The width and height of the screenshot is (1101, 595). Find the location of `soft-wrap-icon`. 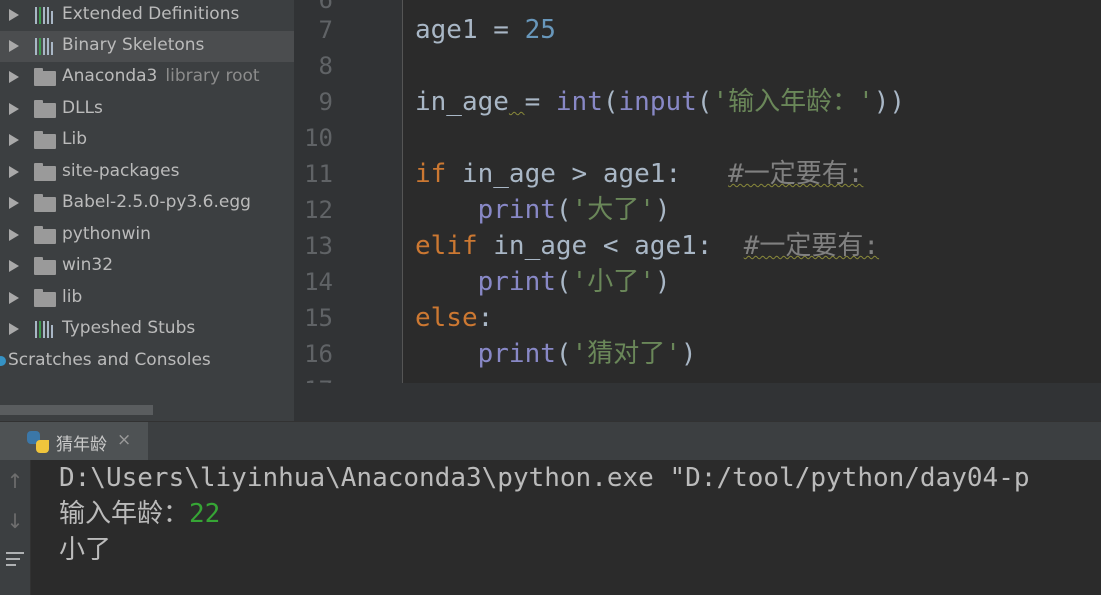

soft-wrap-icon is located at coordinates (15, 559).